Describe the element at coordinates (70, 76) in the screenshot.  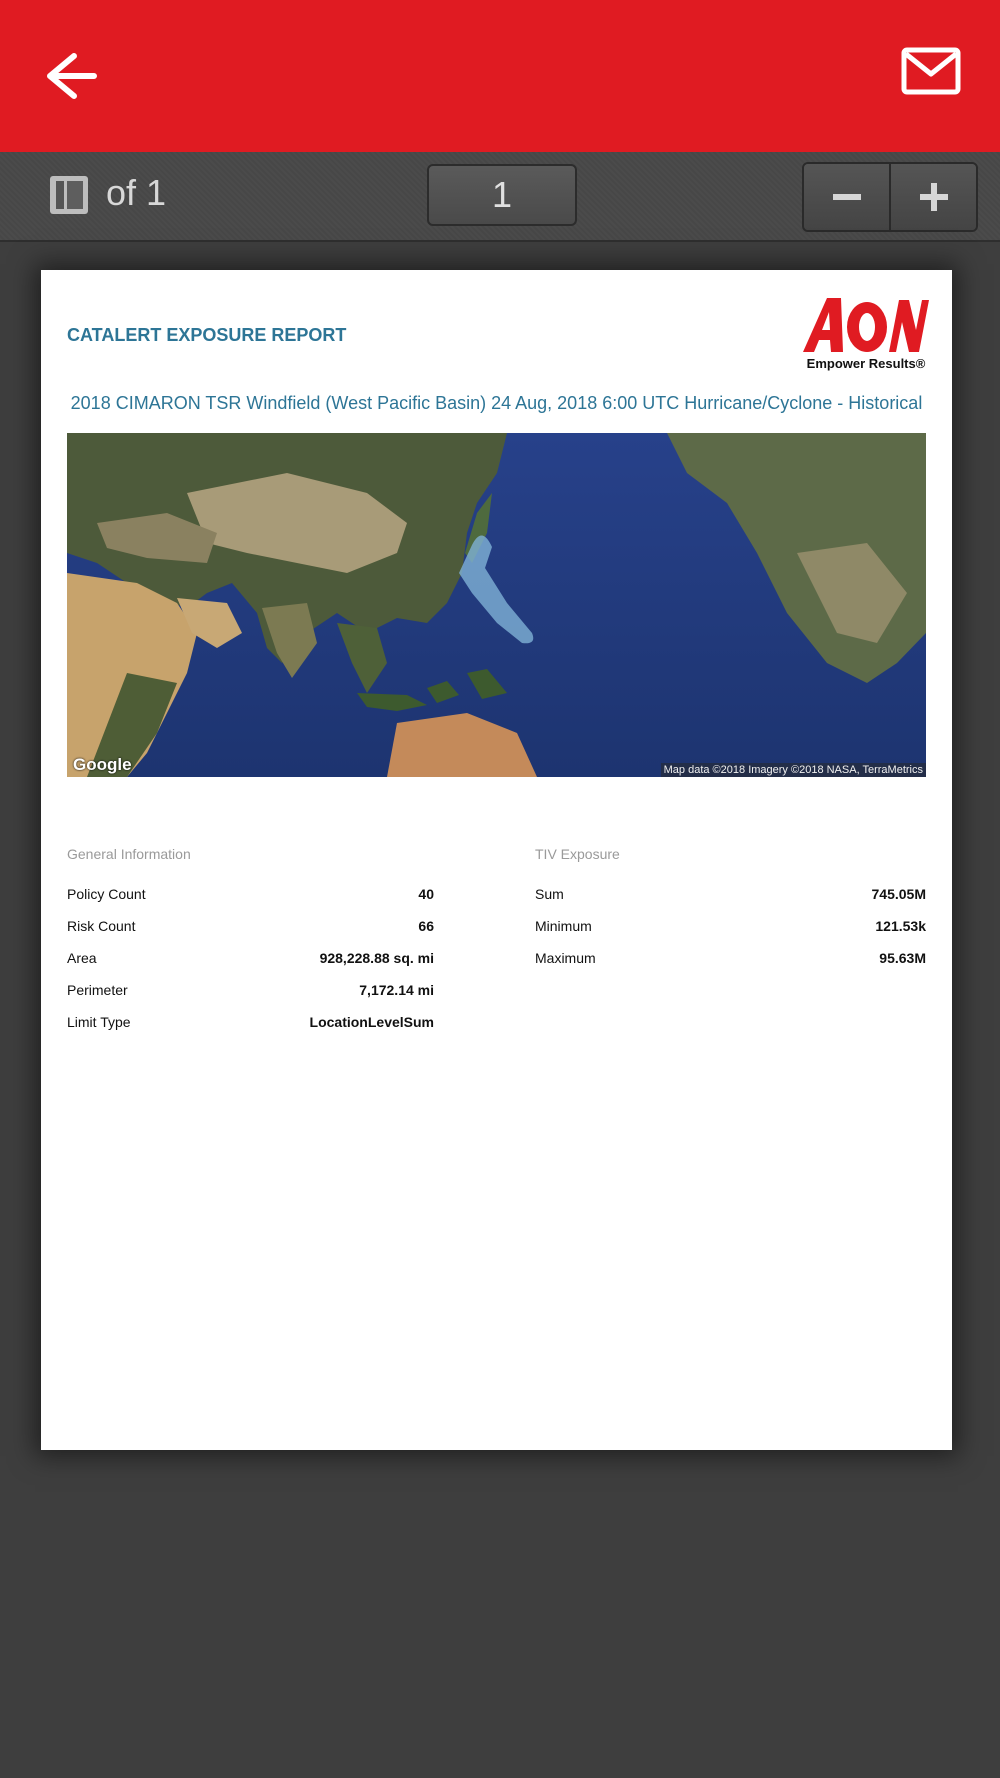
I see `back-arrow-icon` at that location.